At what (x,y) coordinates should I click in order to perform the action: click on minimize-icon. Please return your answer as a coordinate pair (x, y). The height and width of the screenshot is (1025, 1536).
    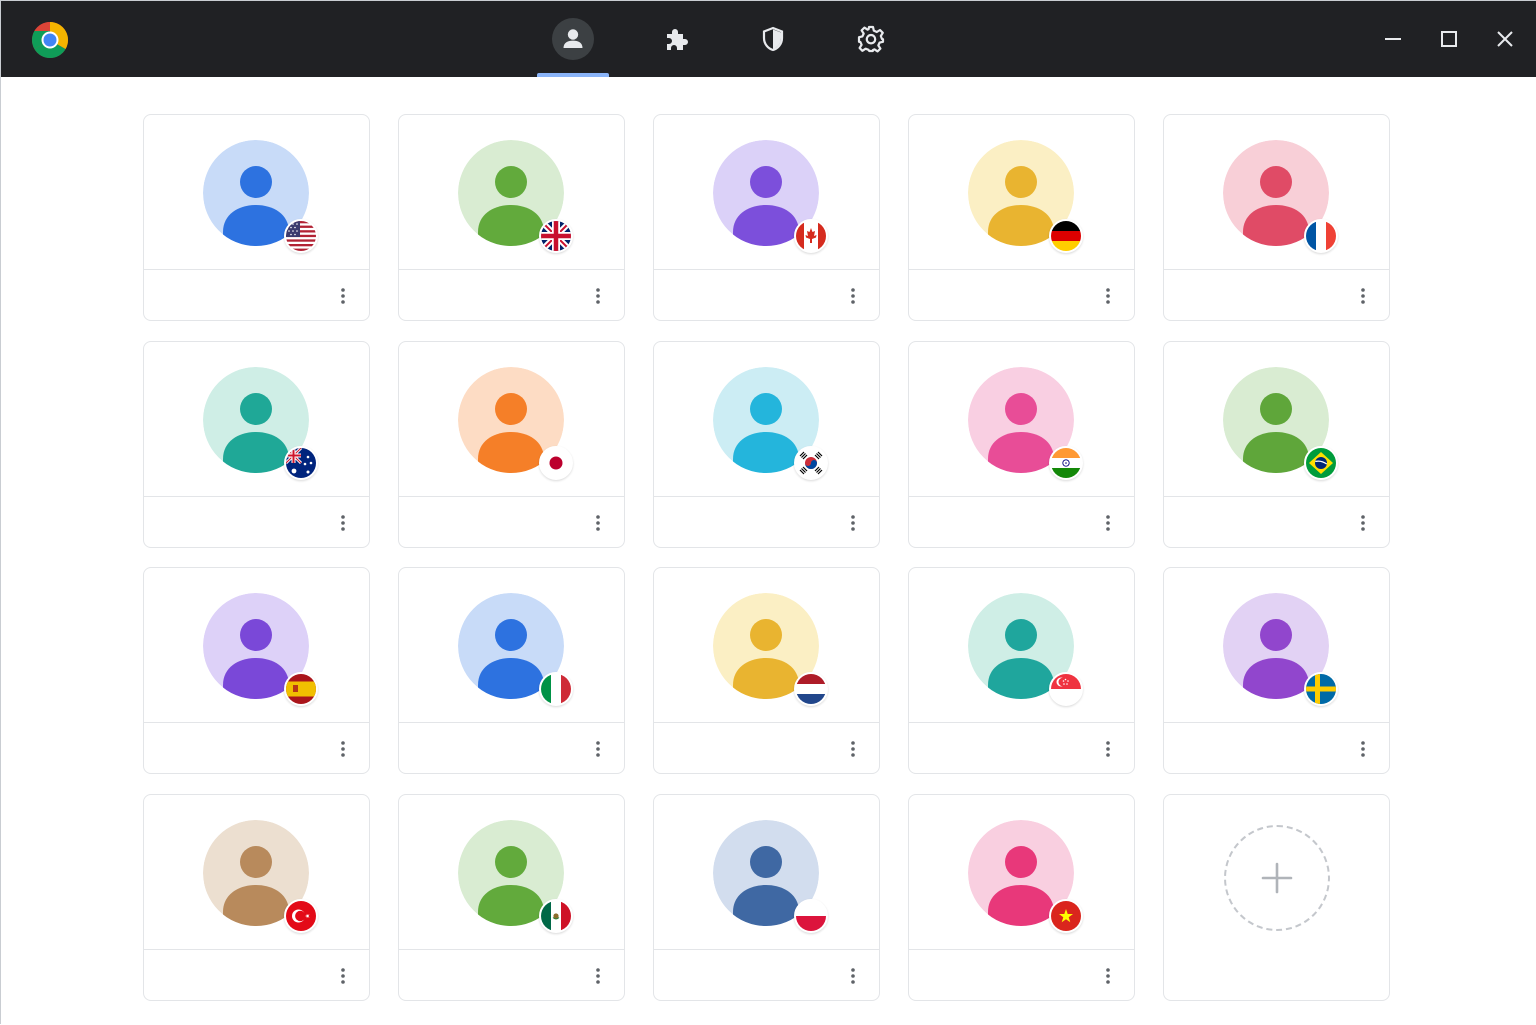
    Looking at the image, I should click on (1393, 39).